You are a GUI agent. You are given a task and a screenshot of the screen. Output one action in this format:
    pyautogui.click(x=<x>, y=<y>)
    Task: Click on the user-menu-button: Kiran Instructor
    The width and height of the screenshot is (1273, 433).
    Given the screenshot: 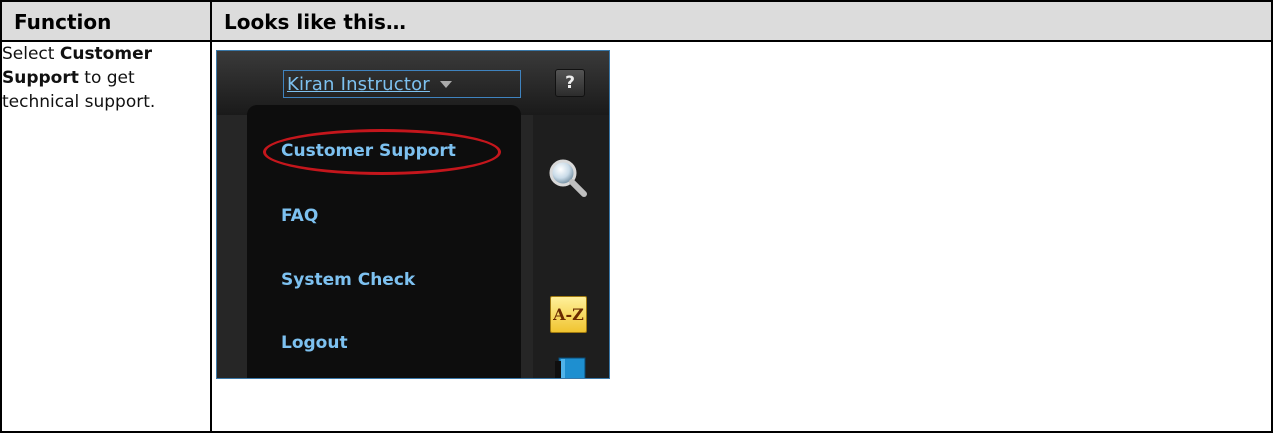 What is the action you would take?
    pyautogui.click(x=402, y=84)
    